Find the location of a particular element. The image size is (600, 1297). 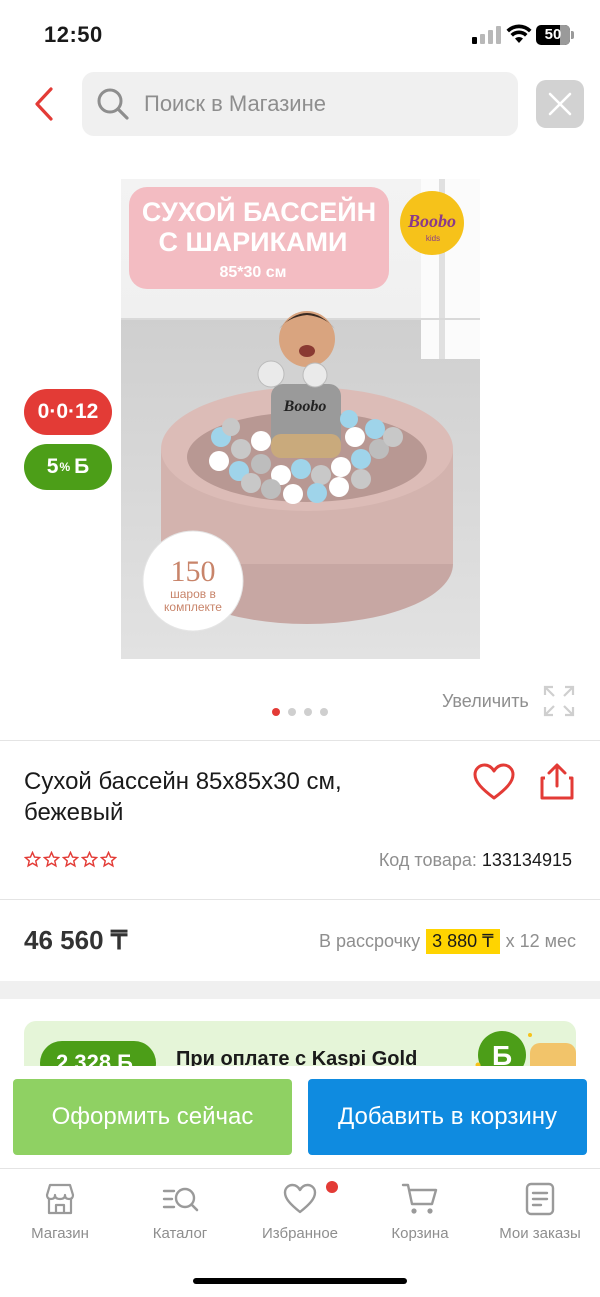

tab-cart: Корзина is located at coordinates (420, 1219).